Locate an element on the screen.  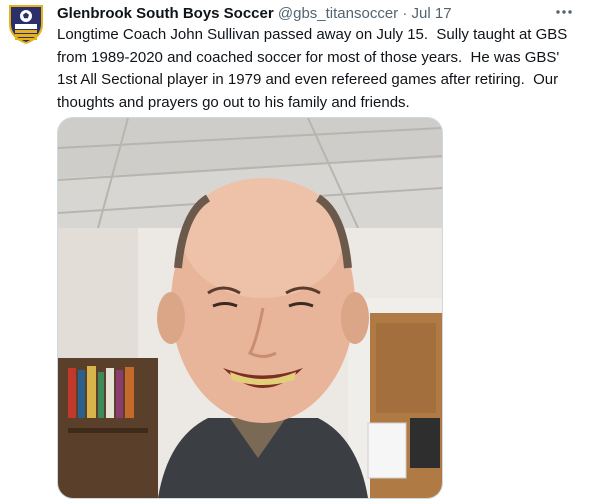
titan-soccer-crest-icon is located at coordinates (26, 25).